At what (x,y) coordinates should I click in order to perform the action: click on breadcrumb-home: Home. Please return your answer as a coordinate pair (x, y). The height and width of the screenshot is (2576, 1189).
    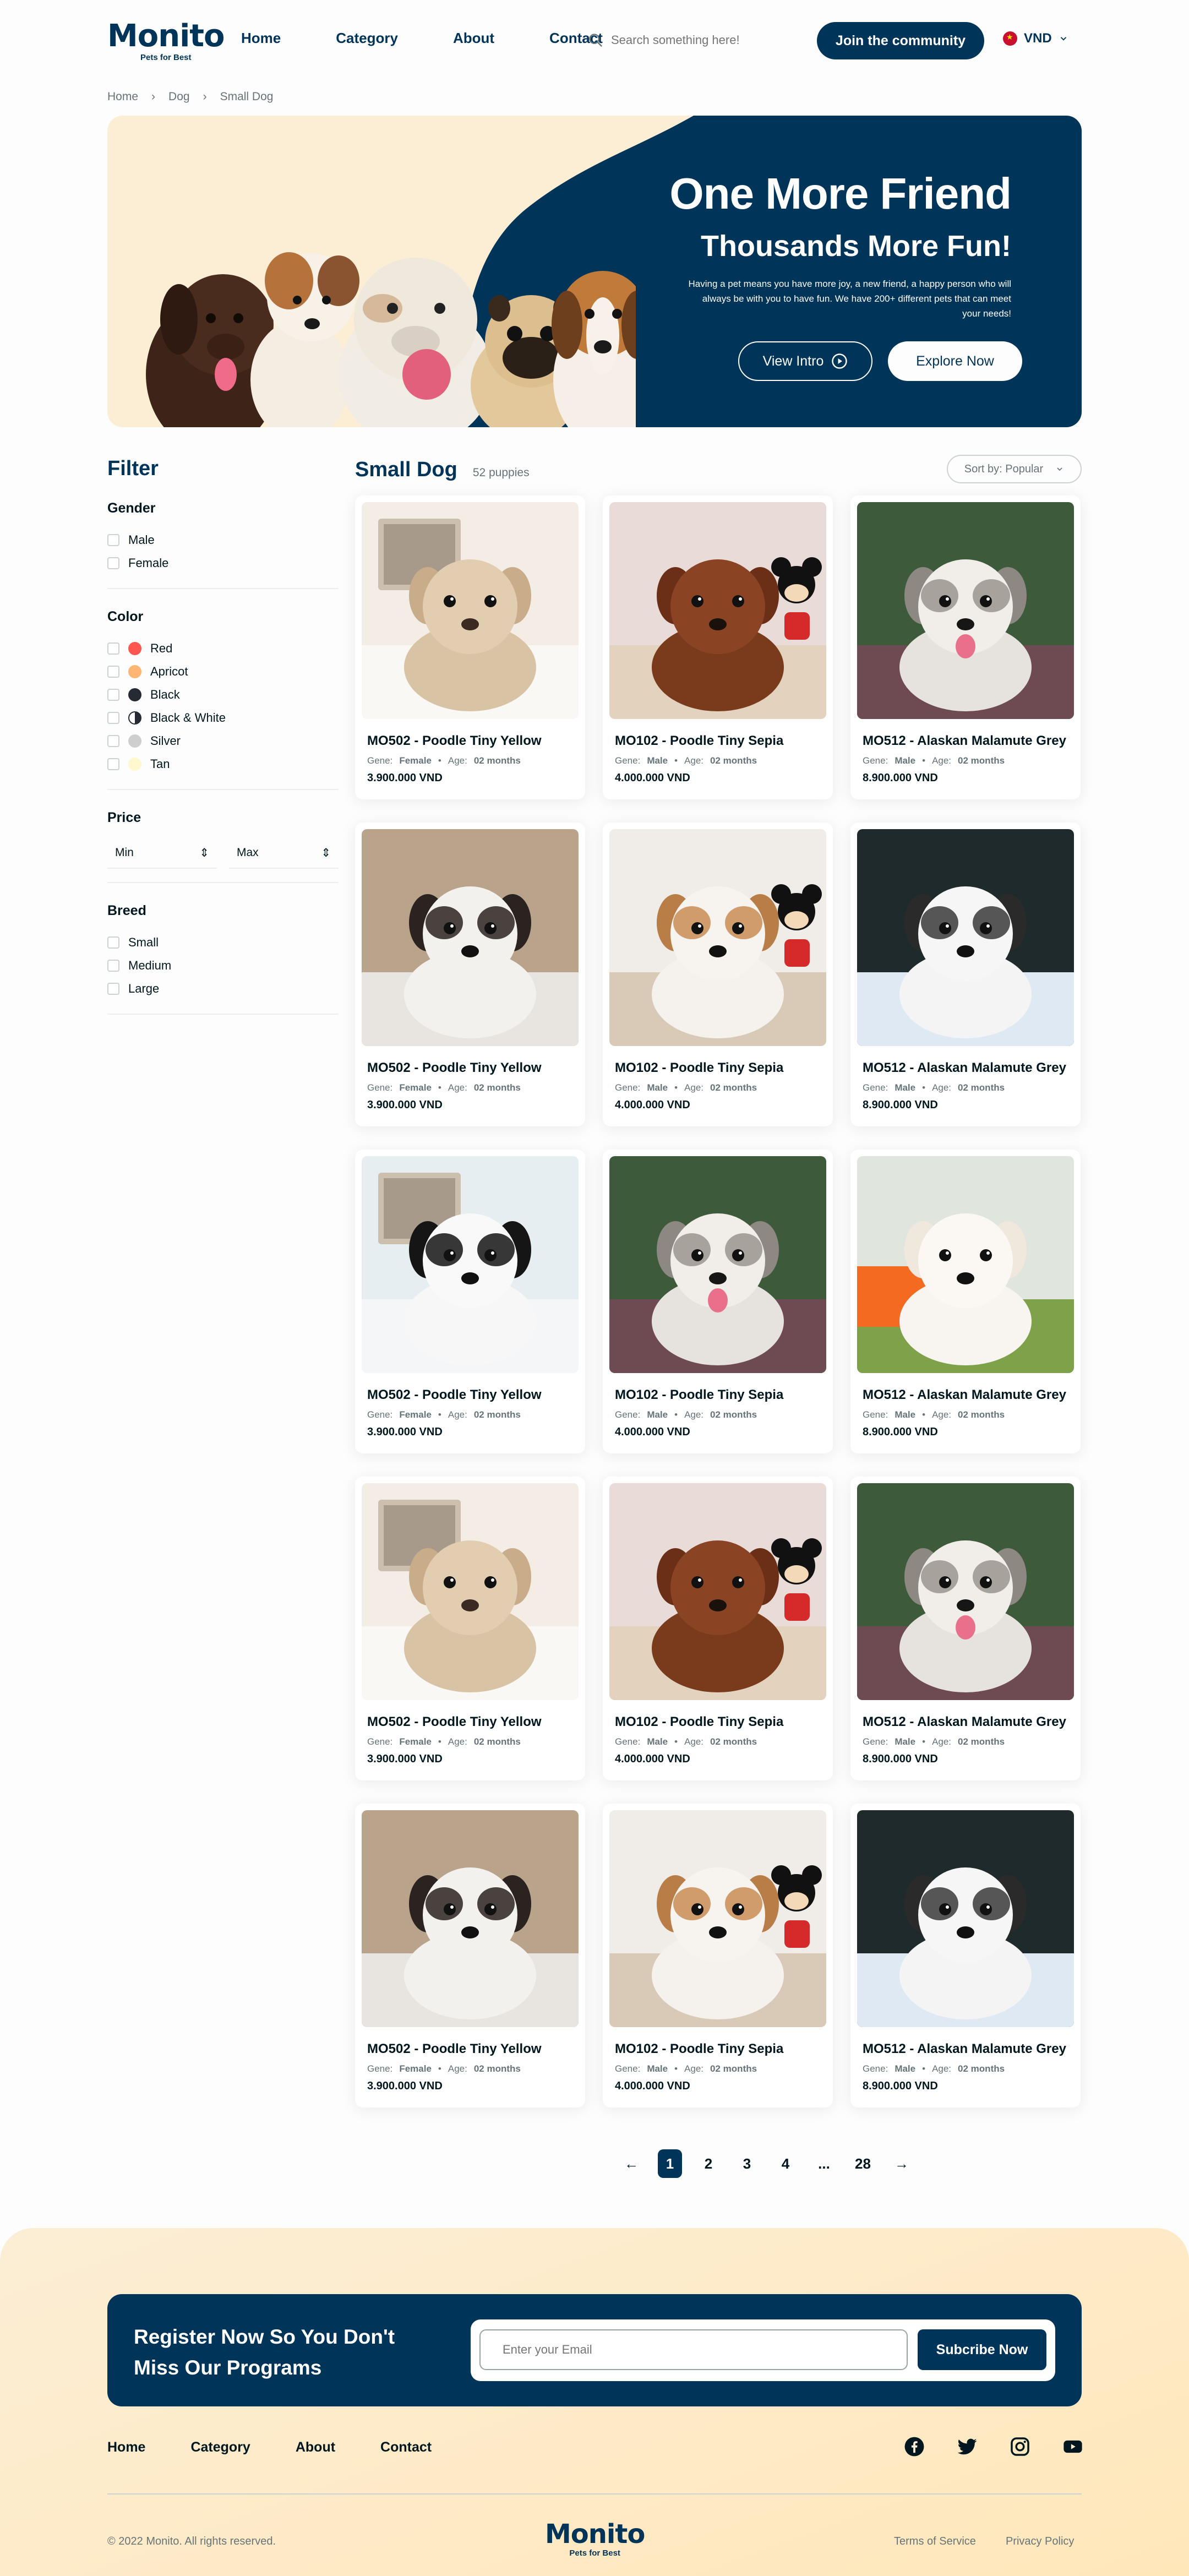
    Looking at the image, I should click on (122, 97).